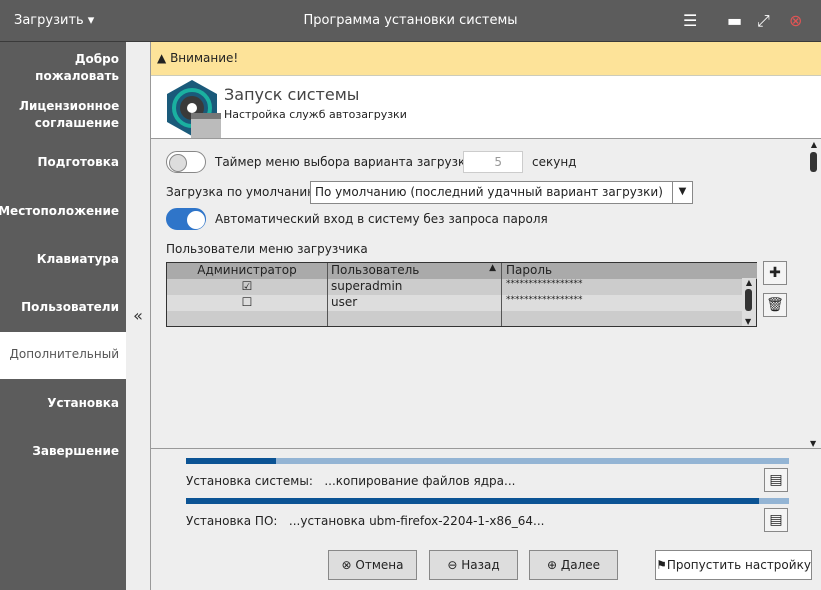  I want to click on warning-icon: ▲, so click(162, 58).